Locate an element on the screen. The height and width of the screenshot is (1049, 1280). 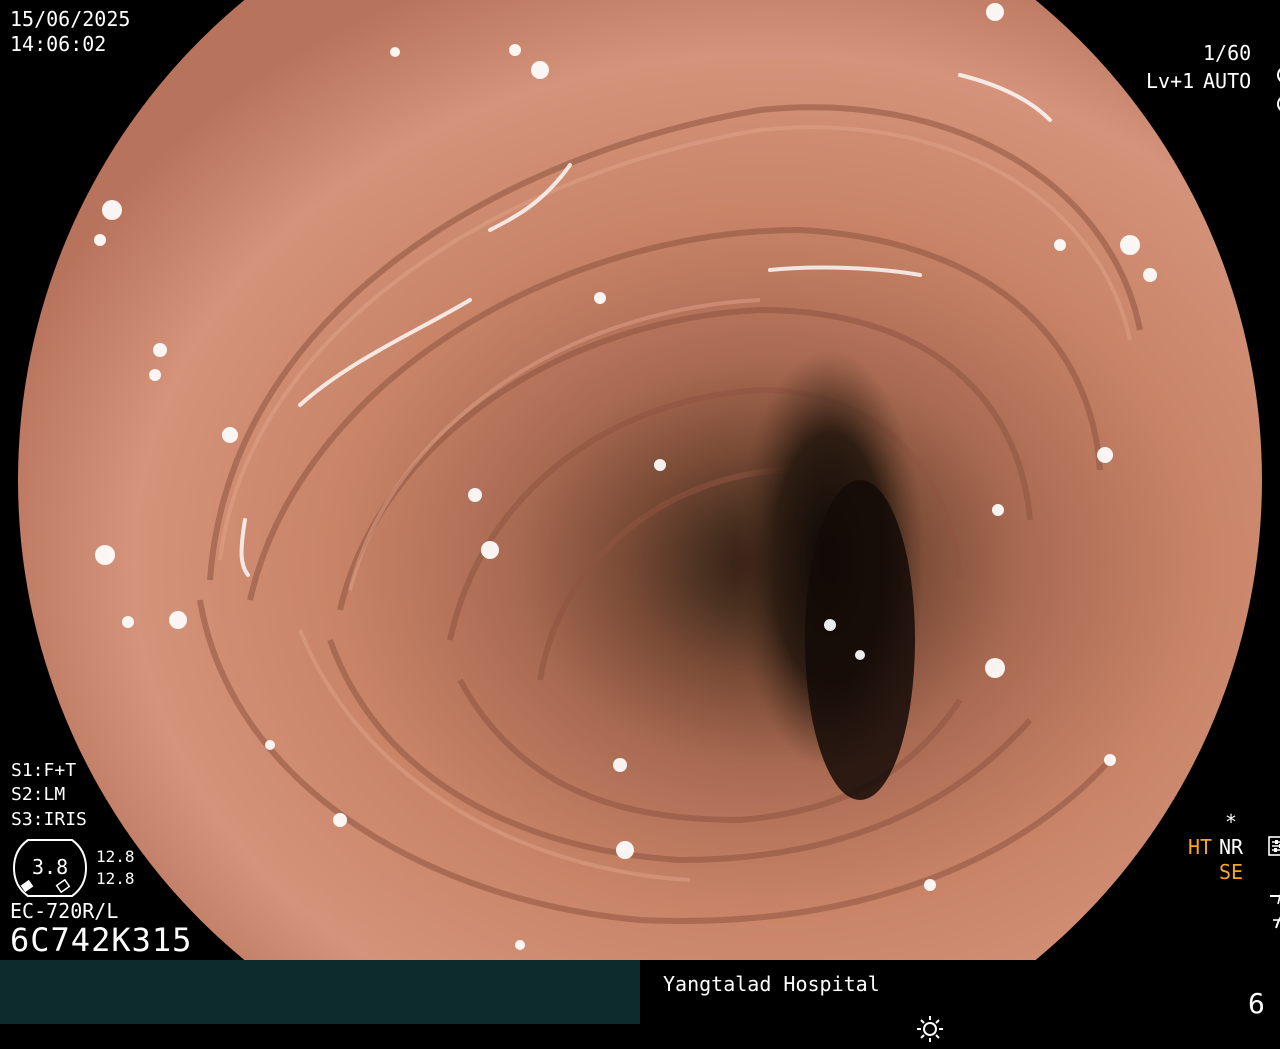
s2-value: LM is located at coordinates (54, 794).